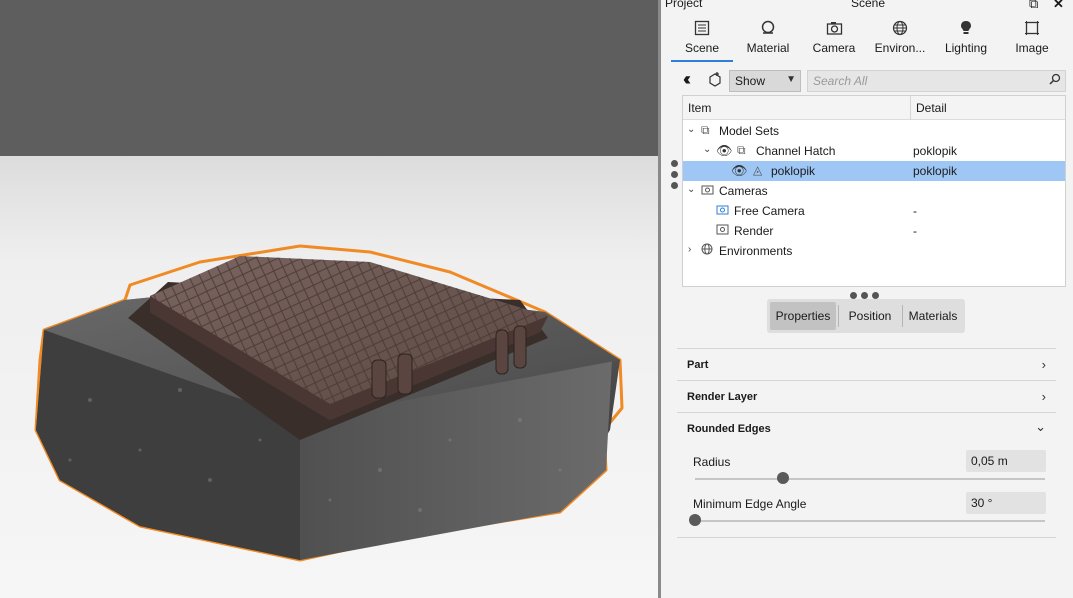 The height and width of the screenshot is (598, 1073). Describe the element at coordinates (793, 171) in the screenshot. I see `tree-row-label: poklopik` at that location.